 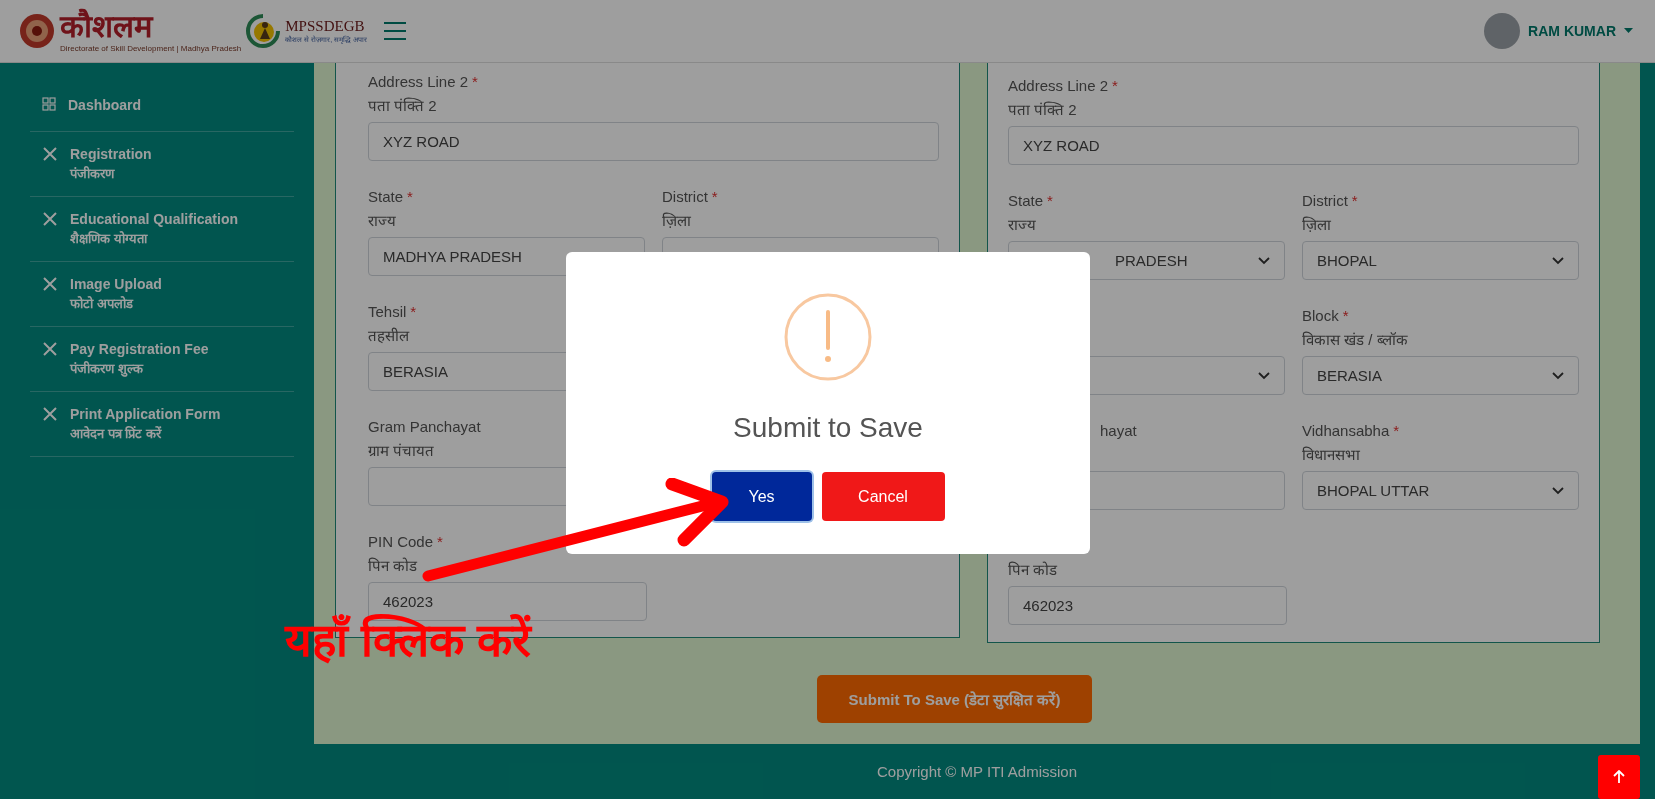 What do you see at coordinates (424, 426) in the screenshot?
I see `field-label: Gram Panchayat` at bounding box center [424, 426].